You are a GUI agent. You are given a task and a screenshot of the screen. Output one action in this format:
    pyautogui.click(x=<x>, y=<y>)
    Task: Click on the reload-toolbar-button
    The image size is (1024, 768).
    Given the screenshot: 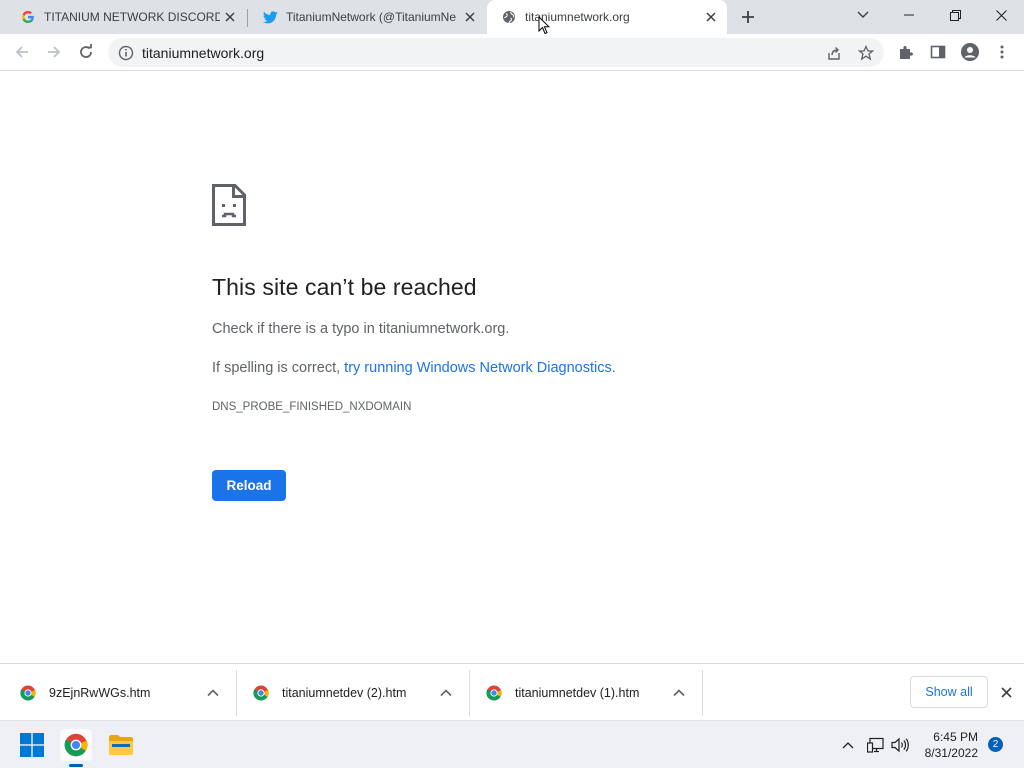 What is the action you would take?
    pyautogui.click(x=86, y=52)
    